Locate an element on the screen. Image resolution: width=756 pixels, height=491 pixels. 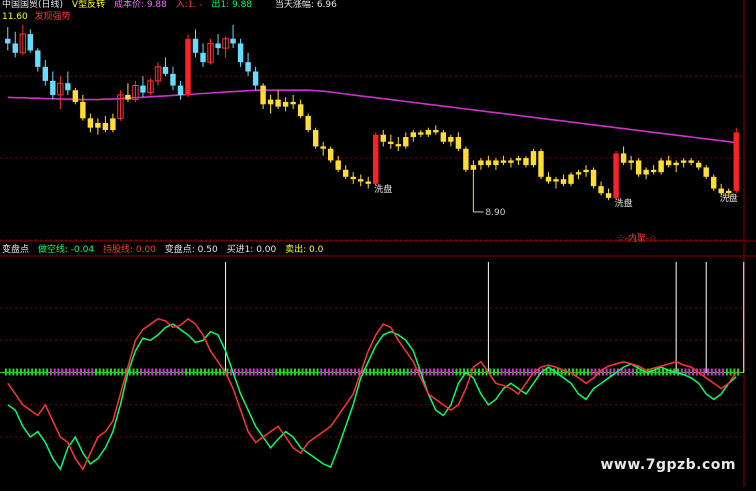
sell-value: 卖出: 0.0 is located at coordinates (304, 250).